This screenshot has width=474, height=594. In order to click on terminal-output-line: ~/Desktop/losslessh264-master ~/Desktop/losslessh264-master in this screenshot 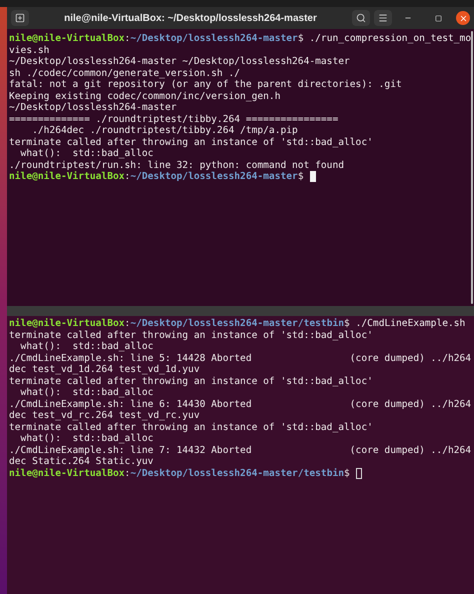, I will do `click(179, 62)`.